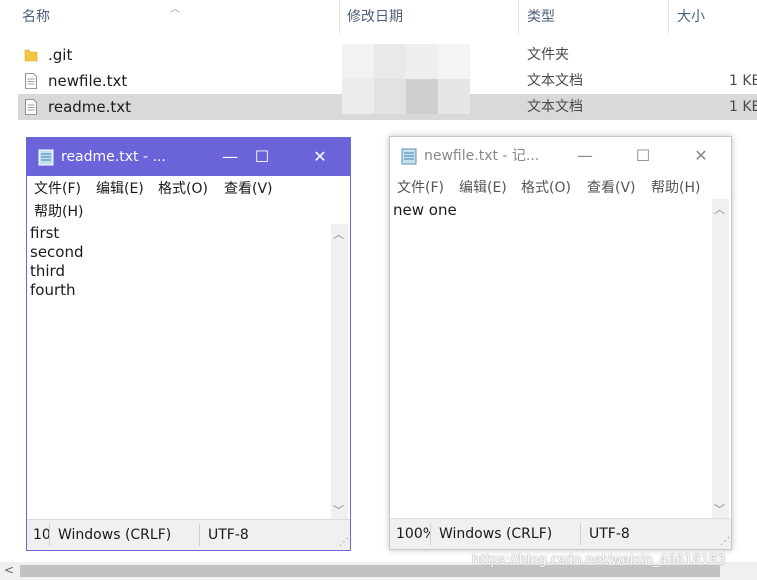 This screenshot has height=580, width=757. Describe the element at coordinates (45, 233) in the screenshot. I see `text-line: first` at that location.